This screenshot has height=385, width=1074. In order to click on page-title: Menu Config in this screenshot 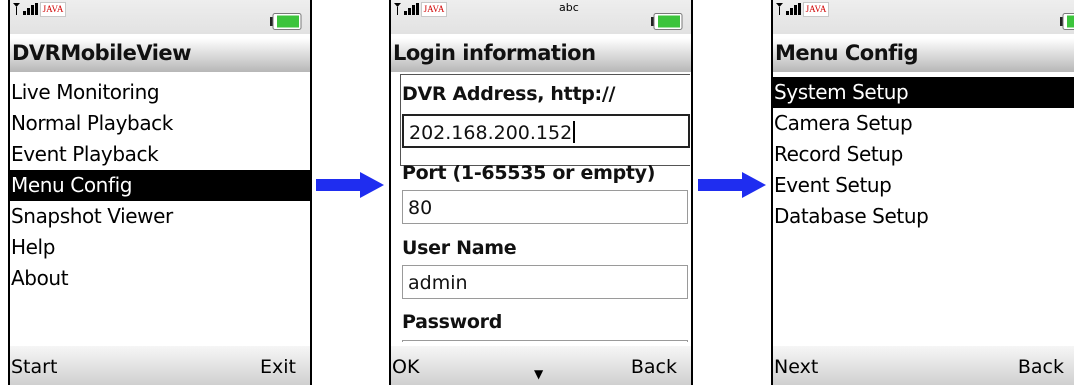, I will do `click(847, 53)`.